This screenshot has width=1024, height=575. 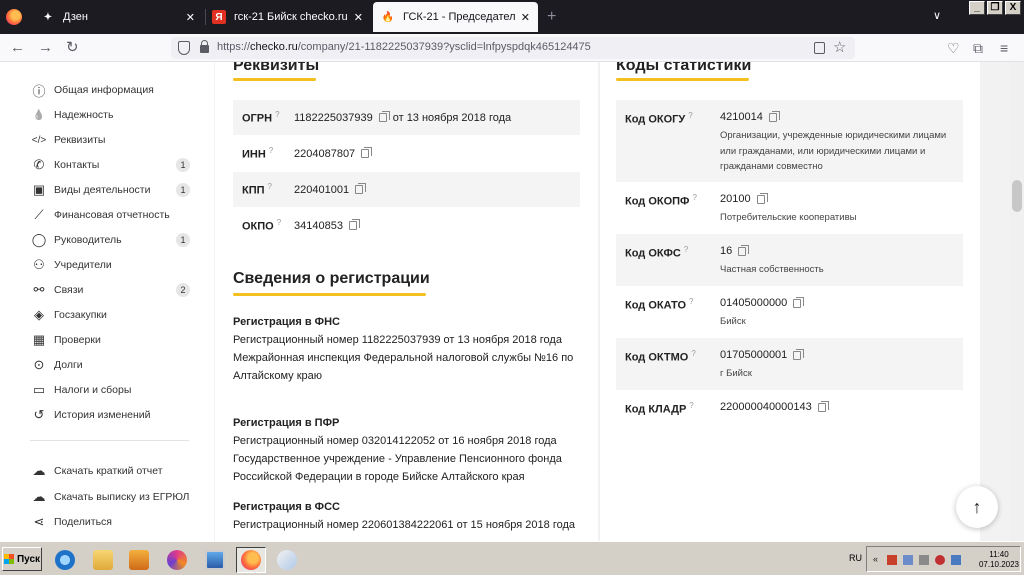 I want to click on stat-label: Код ОКТМО?, so click(x=660, y=356).